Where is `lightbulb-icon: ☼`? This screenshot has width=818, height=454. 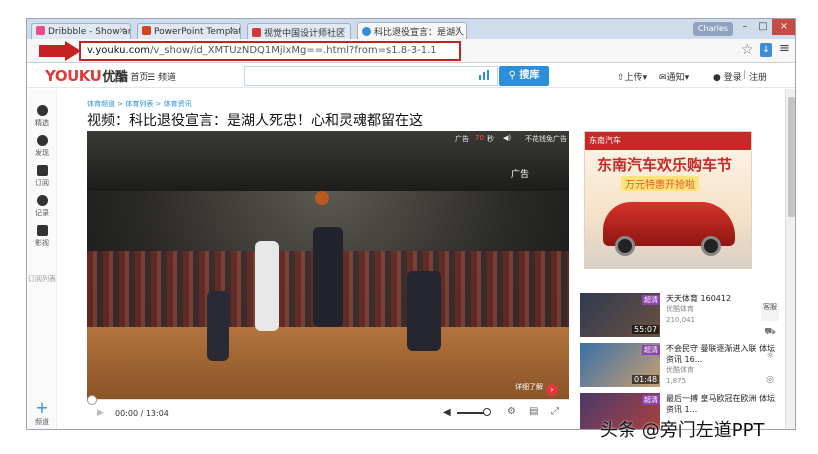
lightbulb-icon: ☼ is located at coordinates (770, 360).